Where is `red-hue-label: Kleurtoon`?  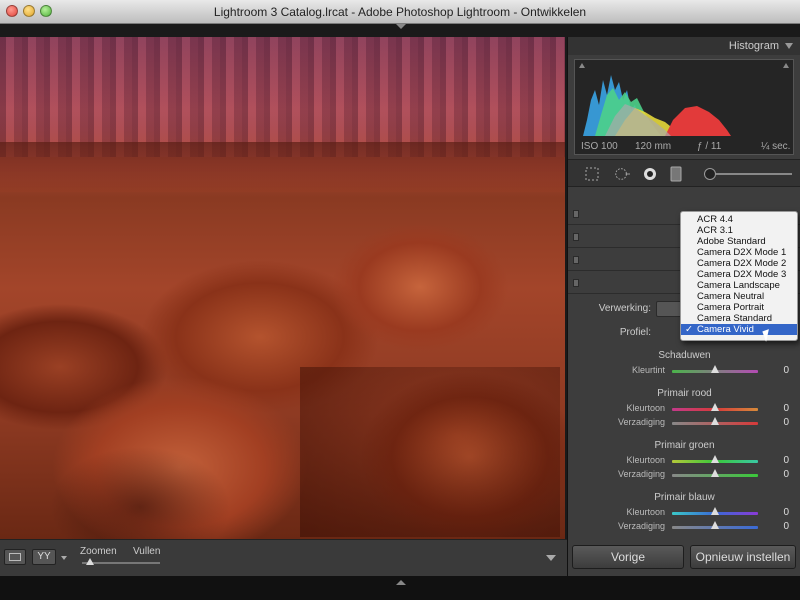
red-hue-label: Kleurtoon is located at coordinates (645, 408).